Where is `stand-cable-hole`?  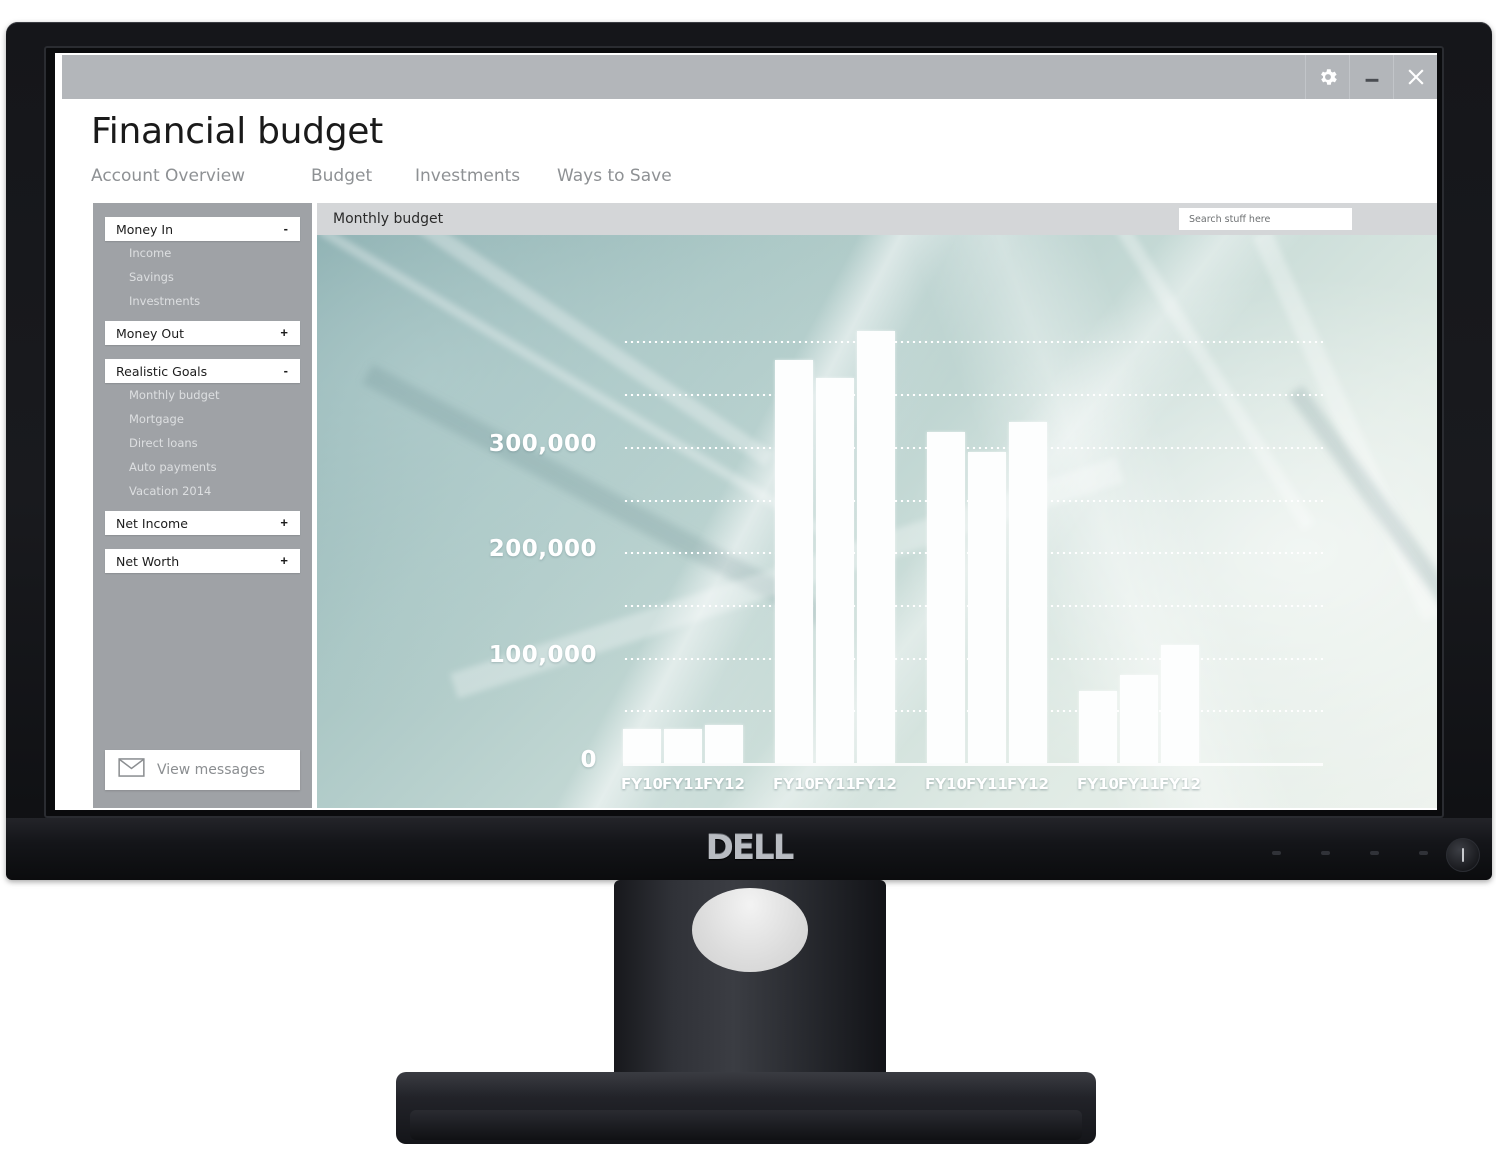 stand-cable-hole is located at coordinates (750, 930).